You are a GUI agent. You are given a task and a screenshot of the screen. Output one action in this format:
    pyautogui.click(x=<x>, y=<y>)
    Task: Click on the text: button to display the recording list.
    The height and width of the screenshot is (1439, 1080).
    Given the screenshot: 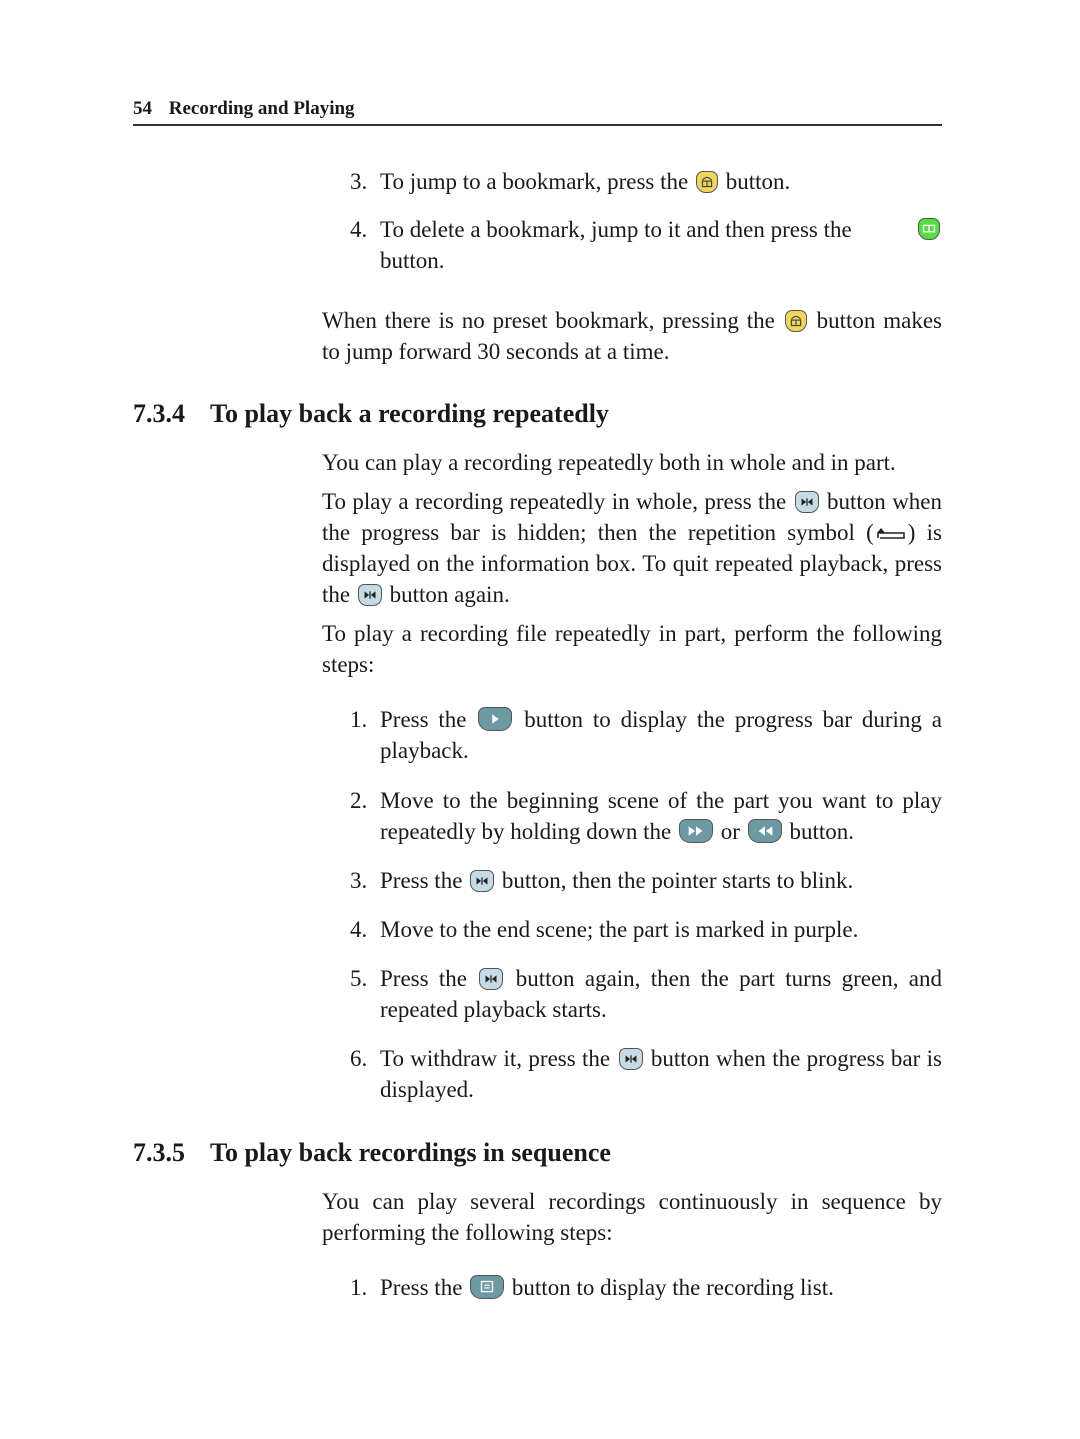 What is the action you would take?
    pyautogui.click(x=672, y=1287)
    